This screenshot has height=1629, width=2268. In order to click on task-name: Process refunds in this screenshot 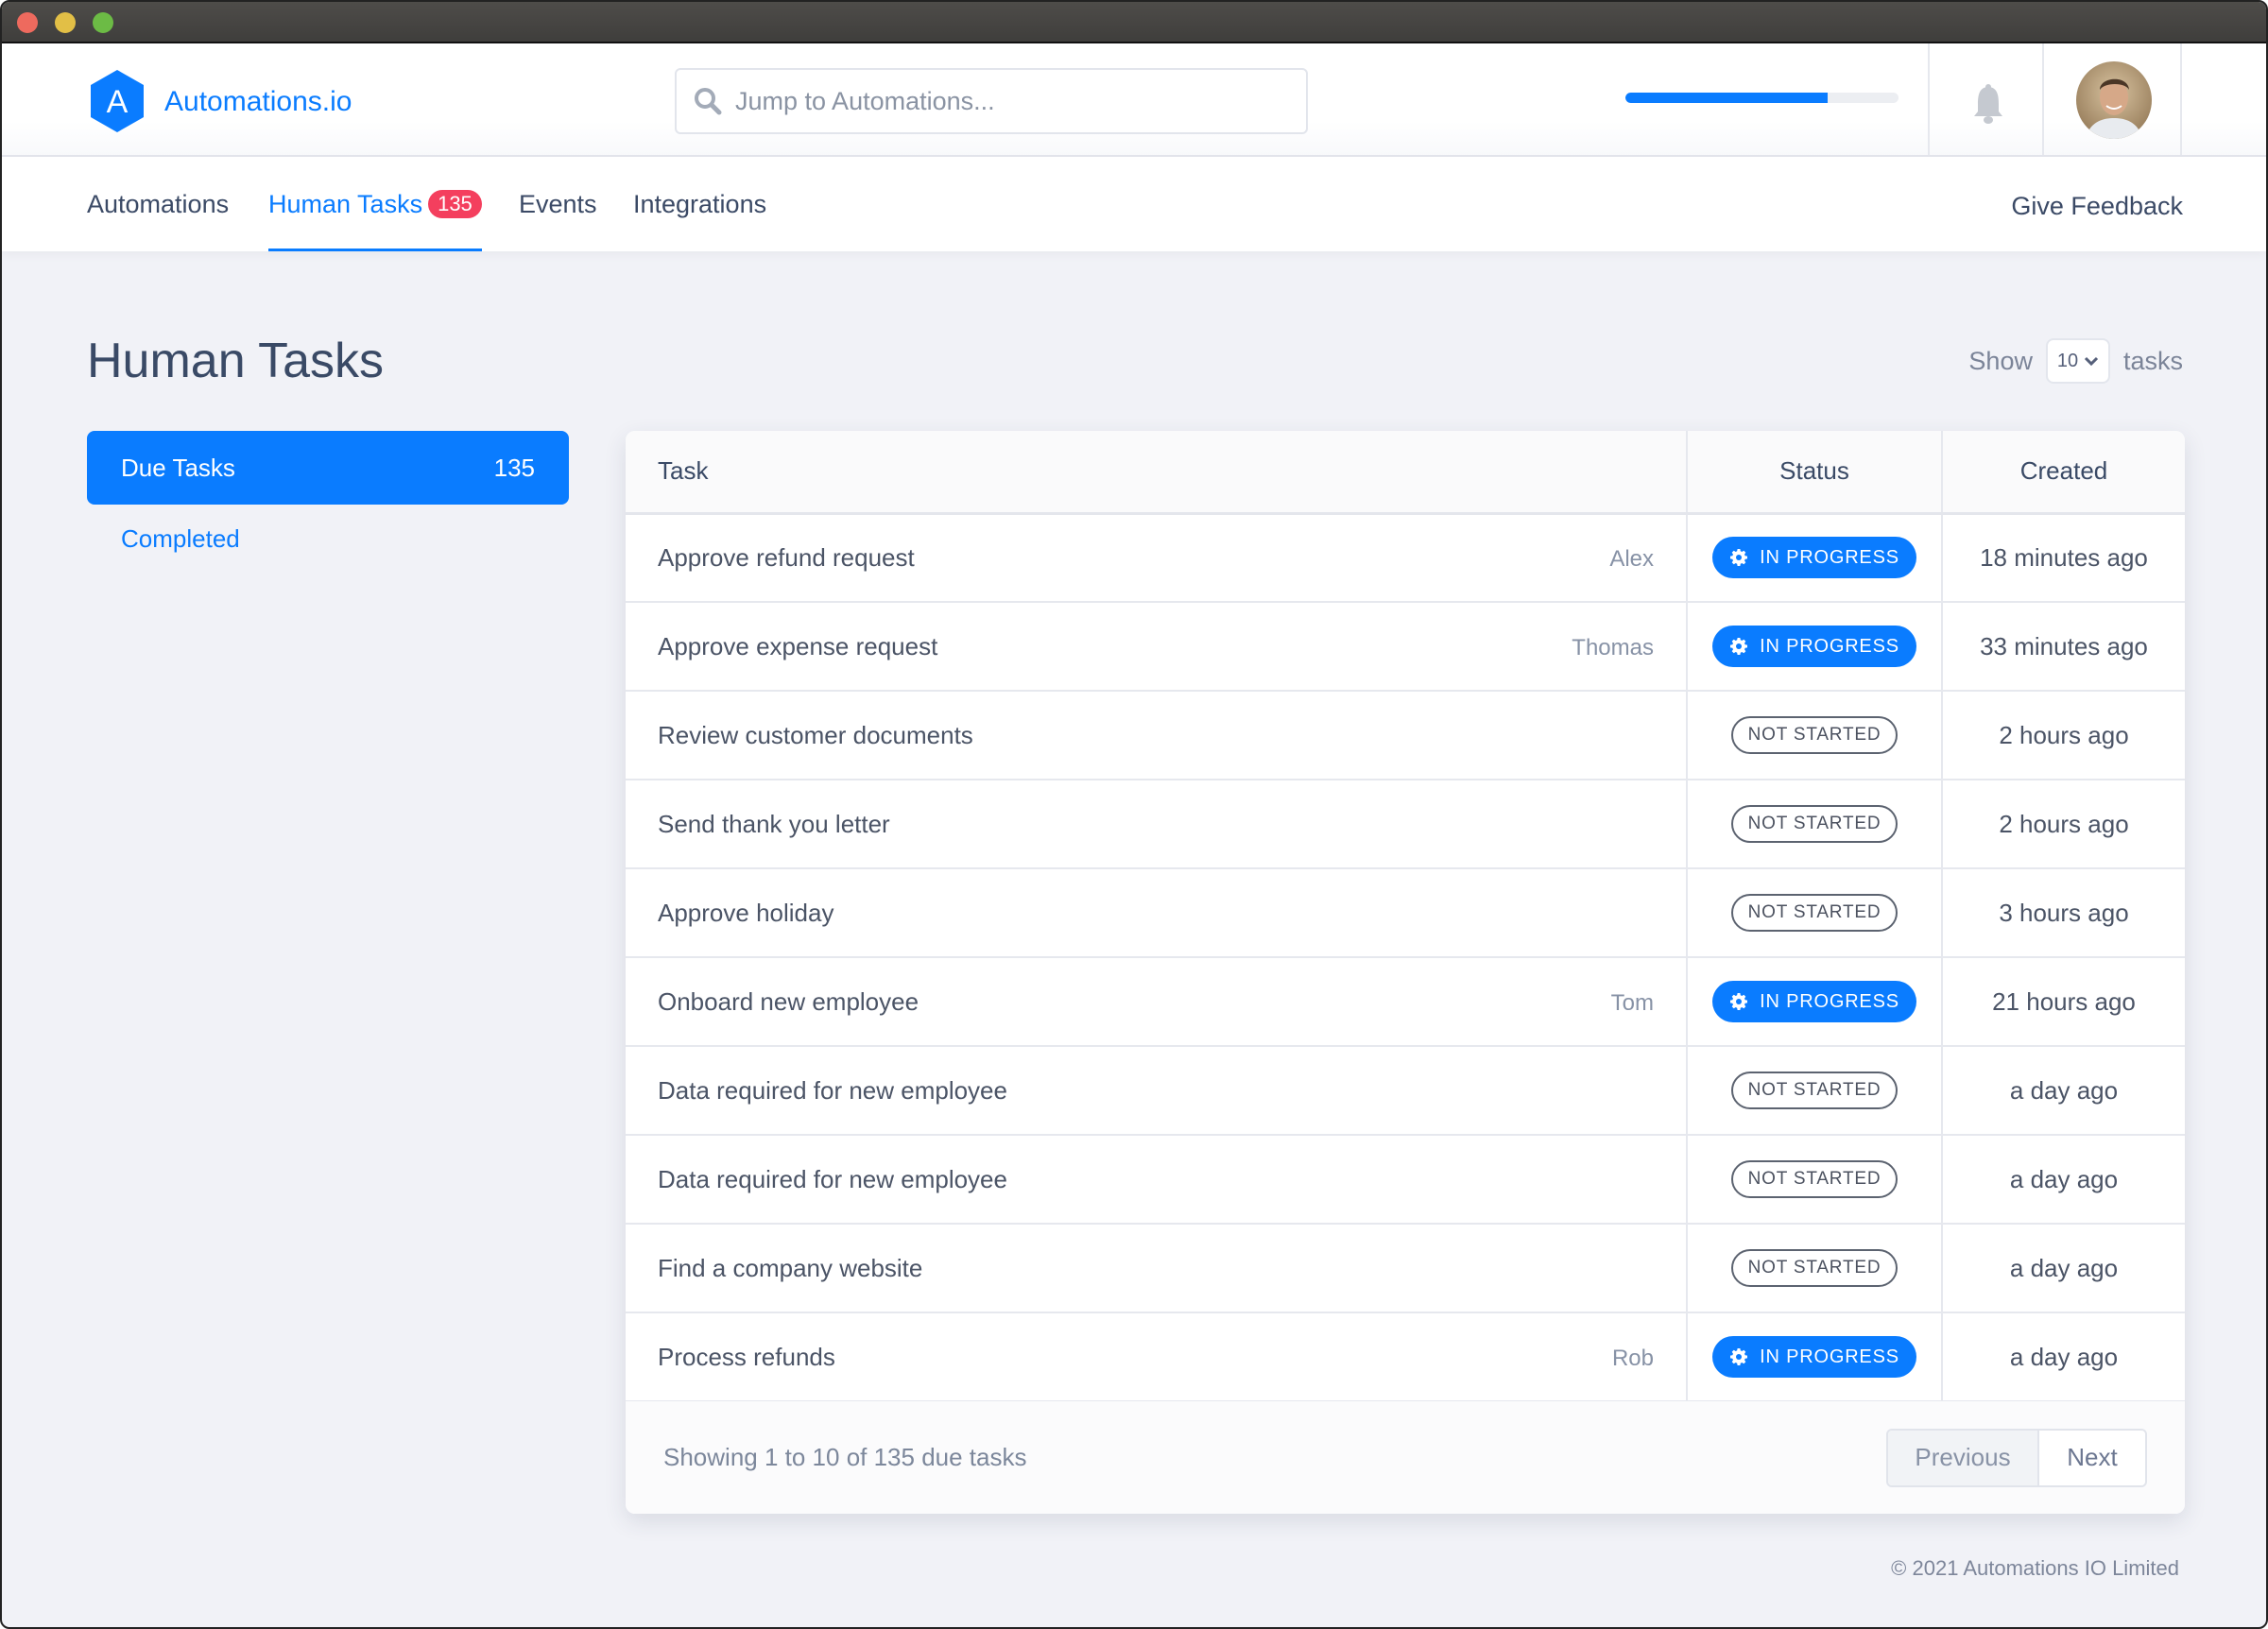, I will do `click(746, 1357)`.